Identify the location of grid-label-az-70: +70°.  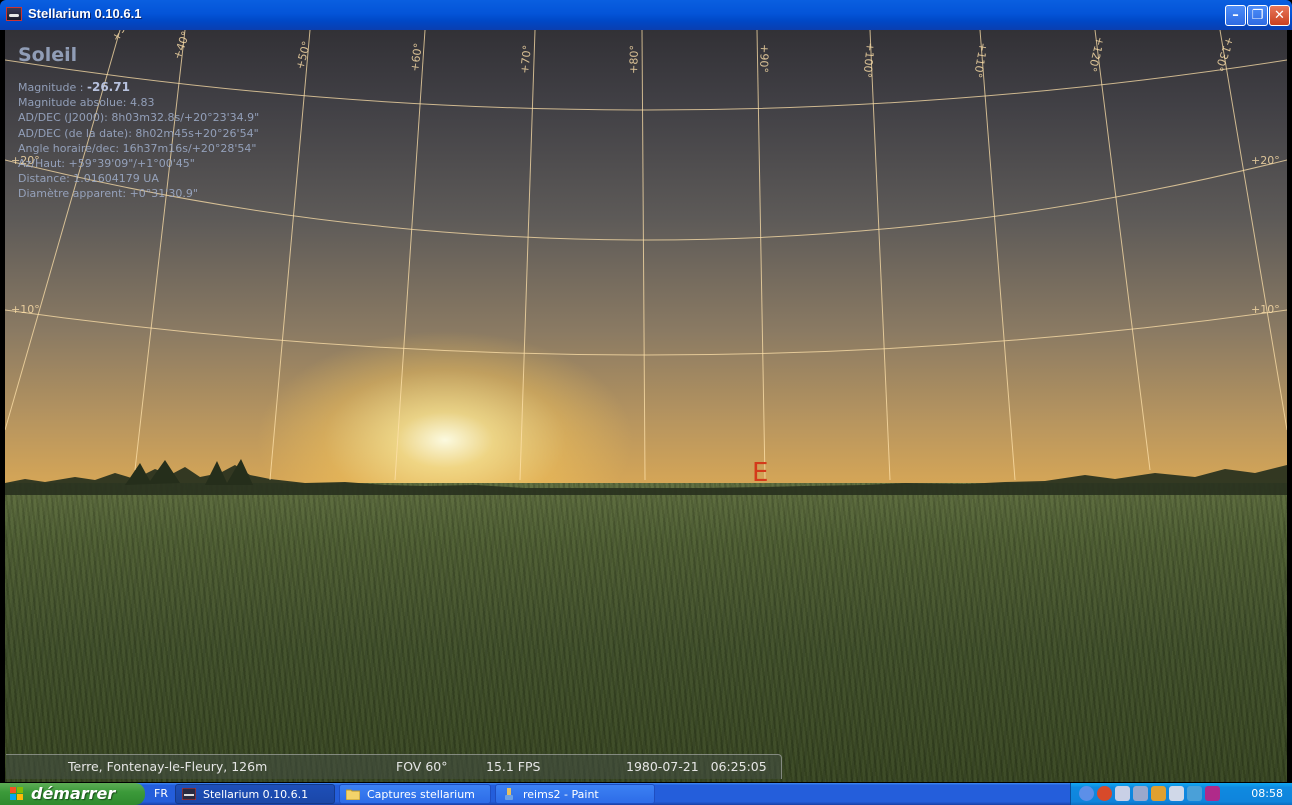
(526, 59).